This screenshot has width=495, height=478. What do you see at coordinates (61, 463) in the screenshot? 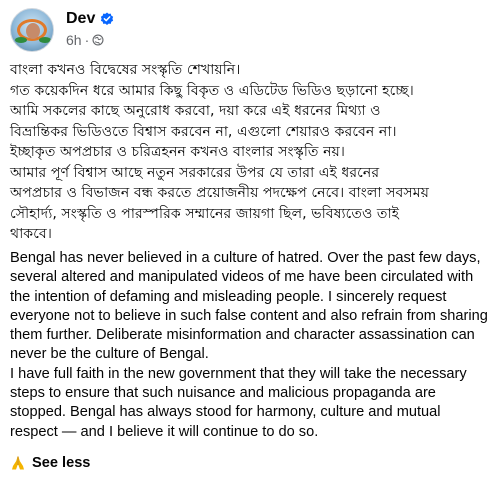
I see `see-less-label: See less` at bounding box center [61, 463].